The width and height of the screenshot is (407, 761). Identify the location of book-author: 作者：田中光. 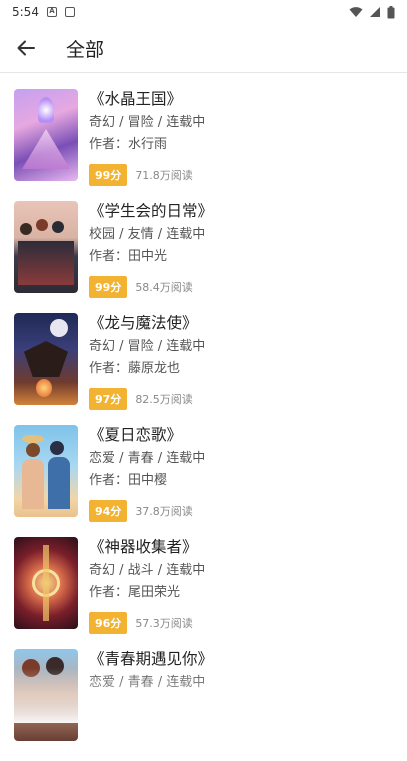
(128, 256).